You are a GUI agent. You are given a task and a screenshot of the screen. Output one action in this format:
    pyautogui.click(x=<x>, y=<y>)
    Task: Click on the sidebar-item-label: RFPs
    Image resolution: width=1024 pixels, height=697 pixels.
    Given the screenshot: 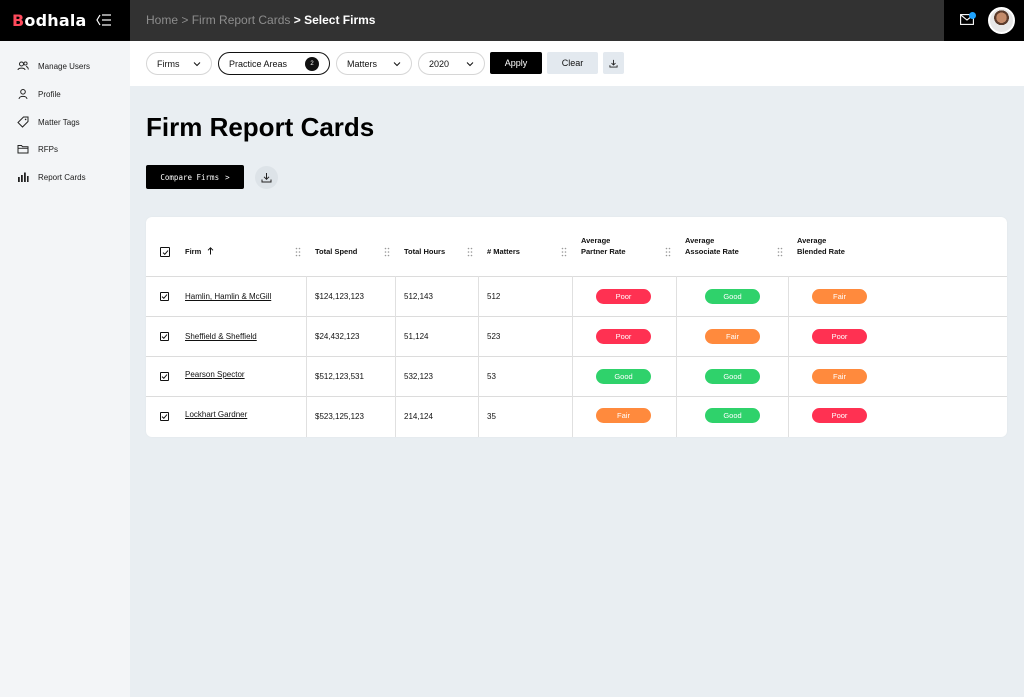 What is the action you would take?
    pyautogui.click(x=48, y=149)
    